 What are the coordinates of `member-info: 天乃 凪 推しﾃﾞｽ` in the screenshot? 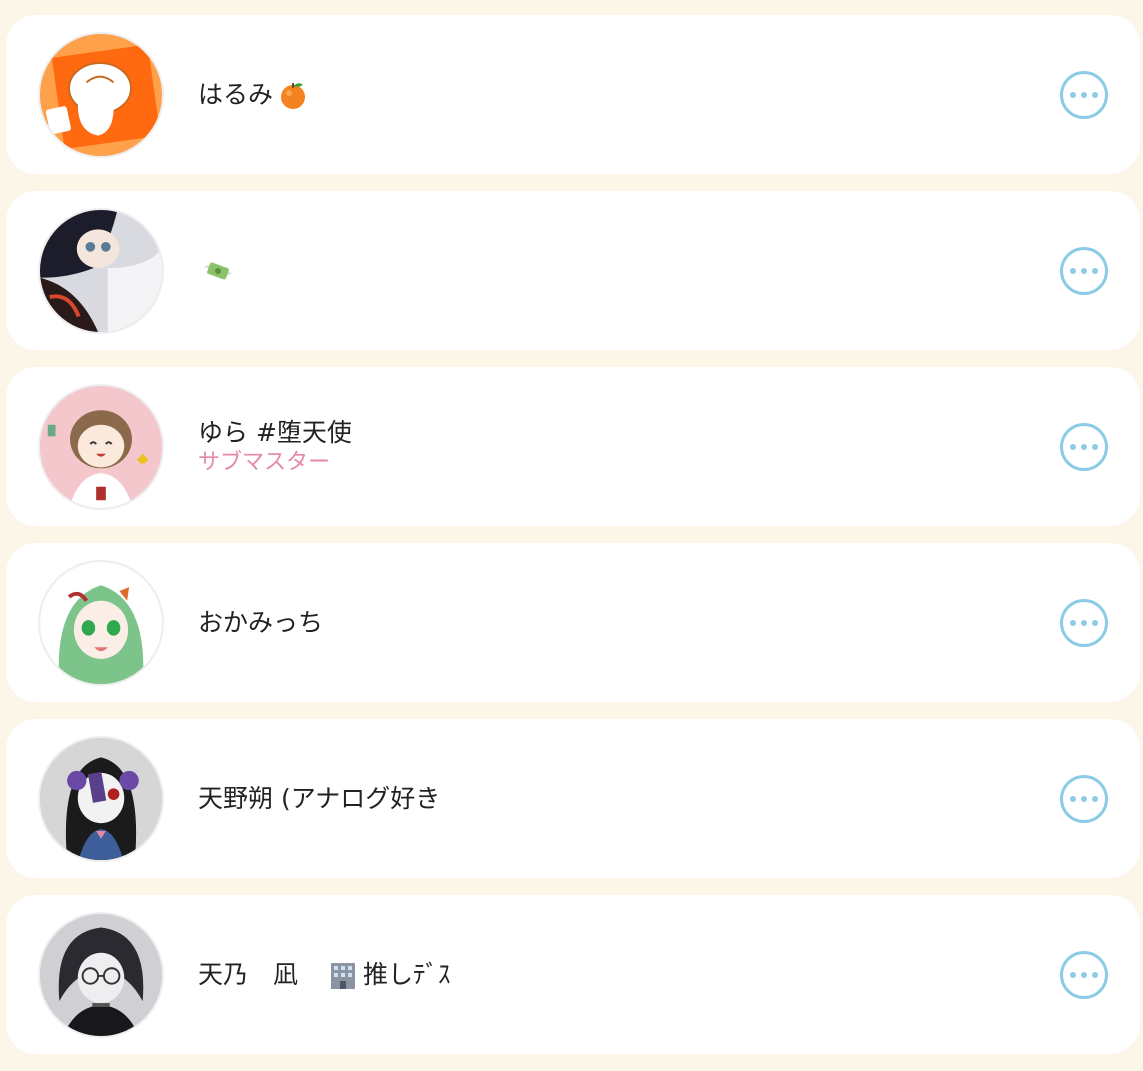 It's located at (324, 974).